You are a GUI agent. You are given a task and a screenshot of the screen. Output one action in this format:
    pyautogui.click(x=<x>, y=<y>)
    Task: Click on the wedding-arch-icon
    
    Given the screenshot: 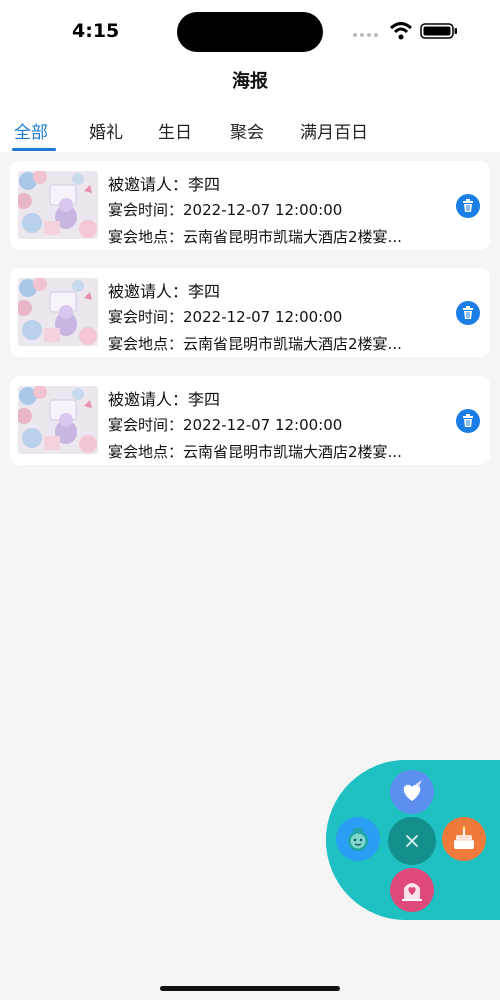 What is the action you would take?
    pyautogui.click(x=412, y=892)
    